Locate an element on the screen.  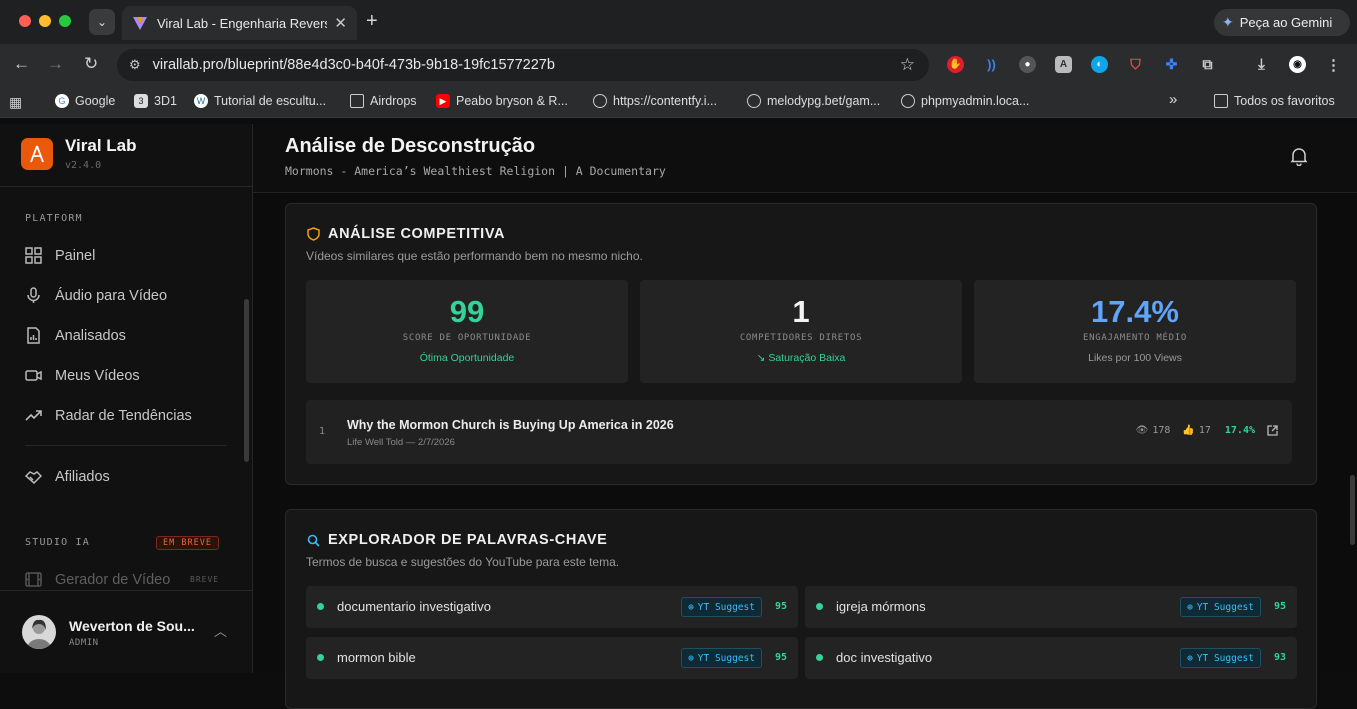
chevron-down-icon: ⌄ is located at coordinates (102, 22).